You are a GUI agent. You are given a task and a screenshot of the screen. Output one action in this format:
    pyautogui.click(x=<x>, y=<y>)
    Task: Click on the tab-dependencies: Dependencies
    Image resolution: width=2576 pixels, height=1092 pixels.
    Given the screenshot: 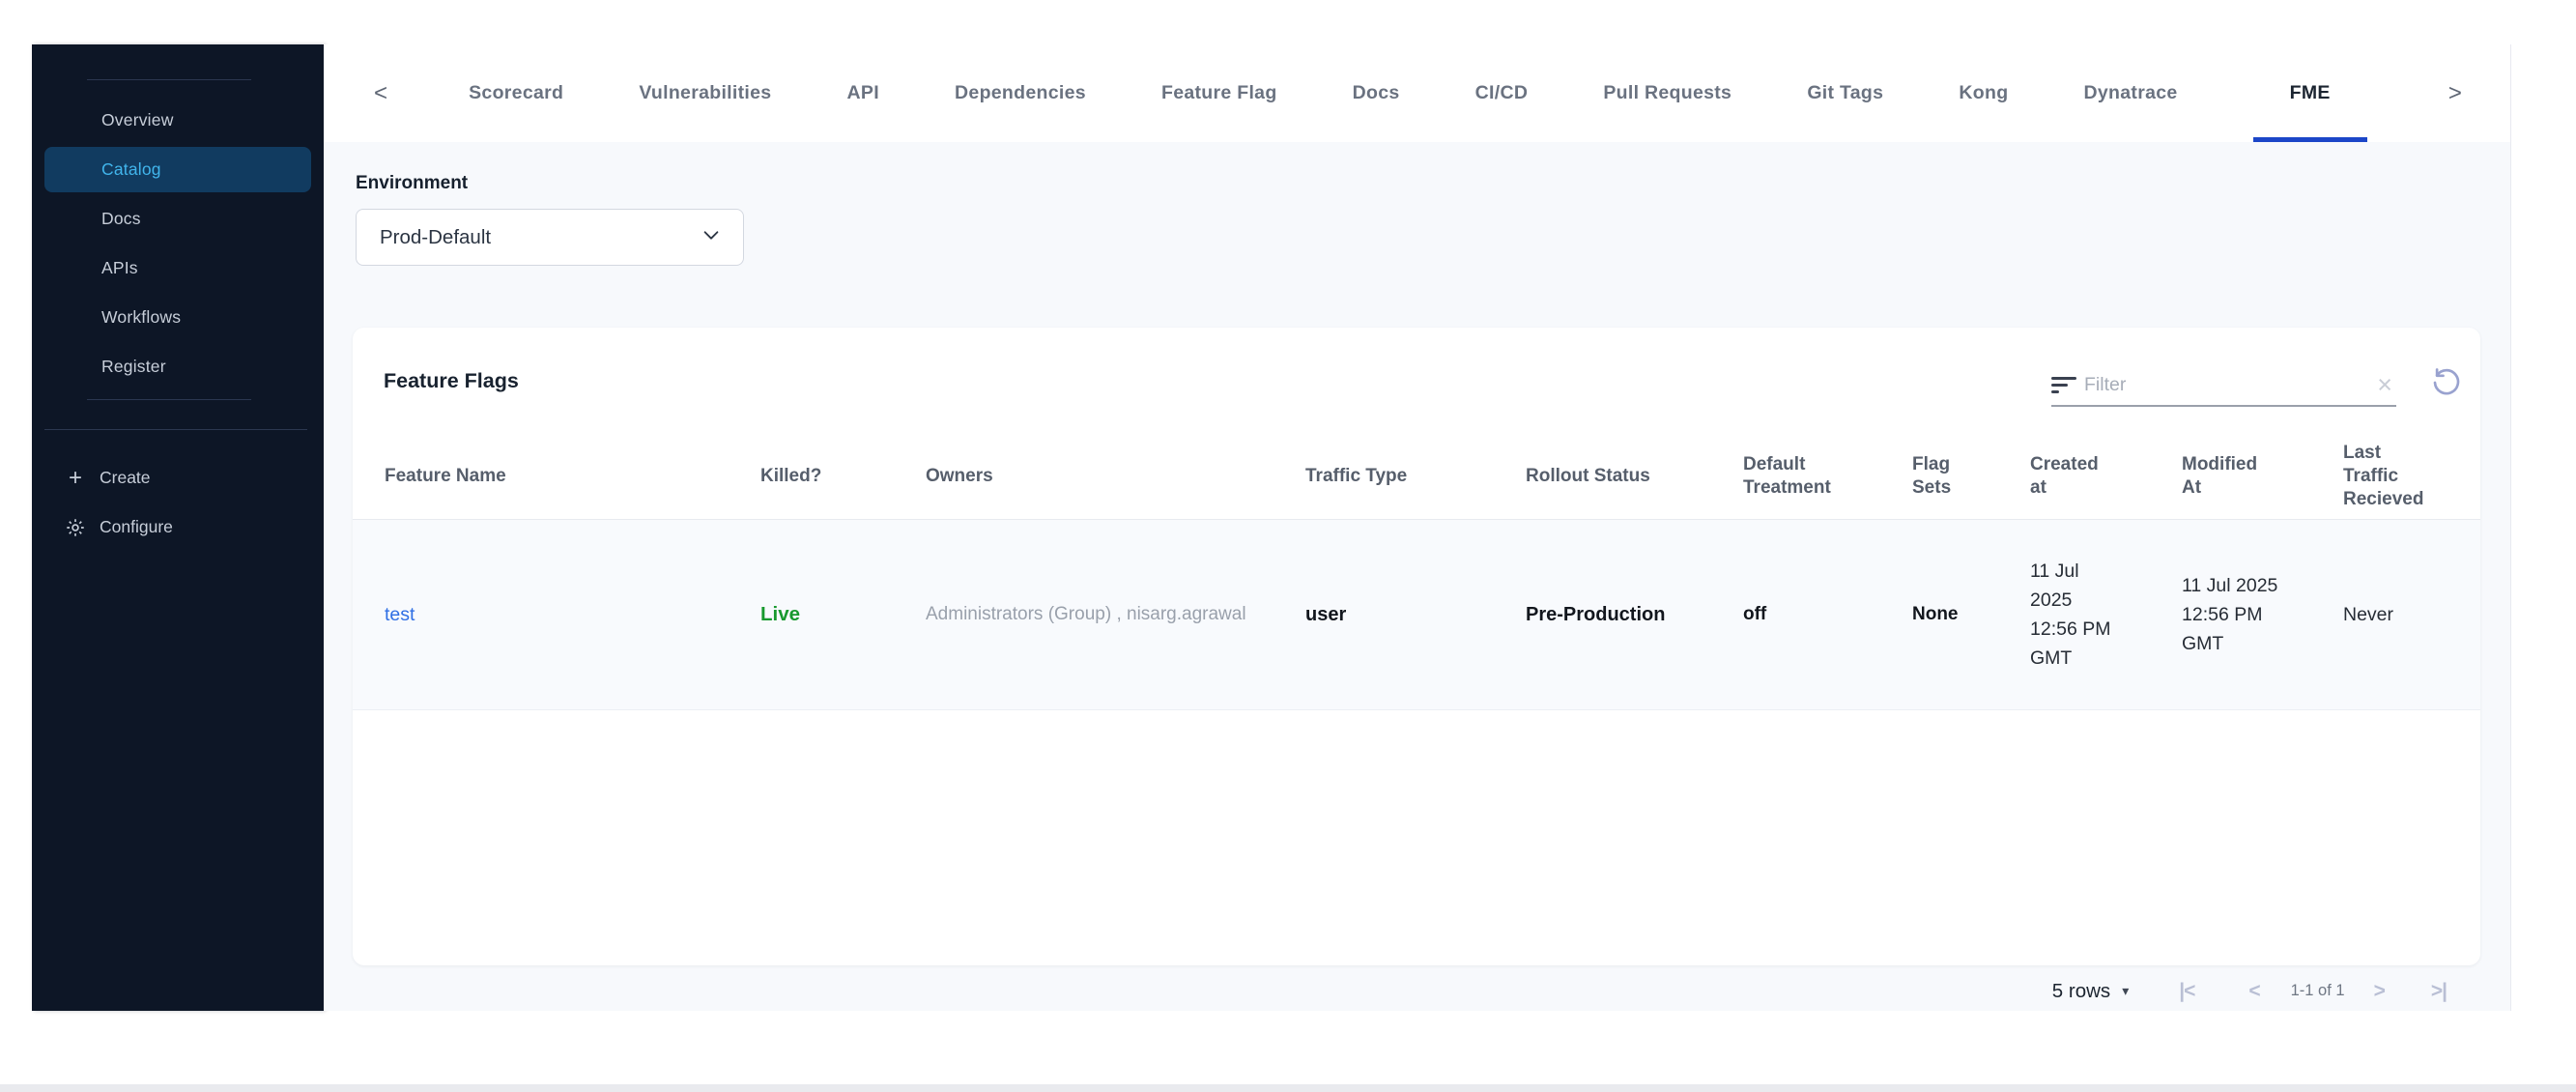 What is the action you would take?
    pyautogui.click(x=1021, y=93)
    